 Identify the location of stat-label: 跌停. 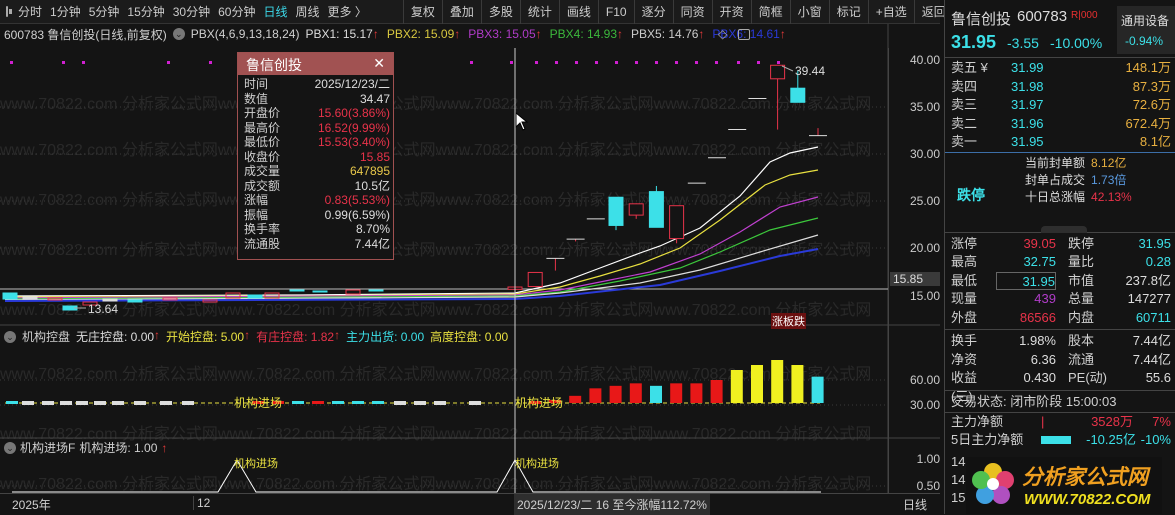
(1081, 243).